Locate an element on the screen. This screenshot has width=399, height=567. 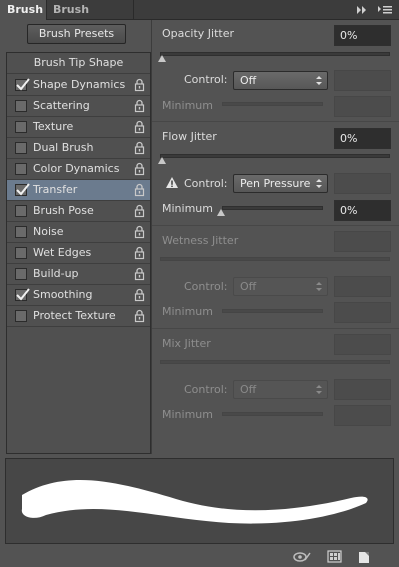
flow-control-select: Pen Pressure is located at coordinates (280, 183).